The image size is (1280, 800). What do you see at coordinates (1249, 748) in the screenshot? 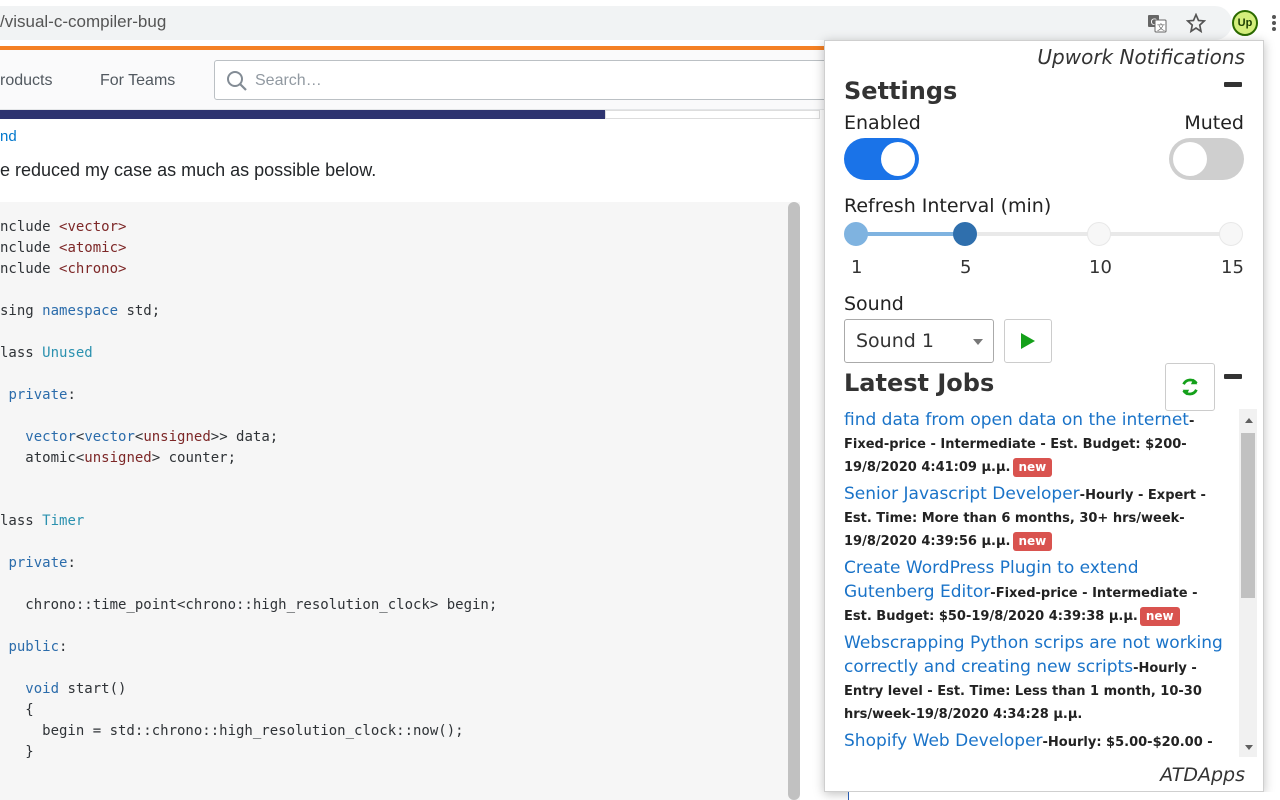
I see `scroll-down-icon` at bounding box center [1249, 748].